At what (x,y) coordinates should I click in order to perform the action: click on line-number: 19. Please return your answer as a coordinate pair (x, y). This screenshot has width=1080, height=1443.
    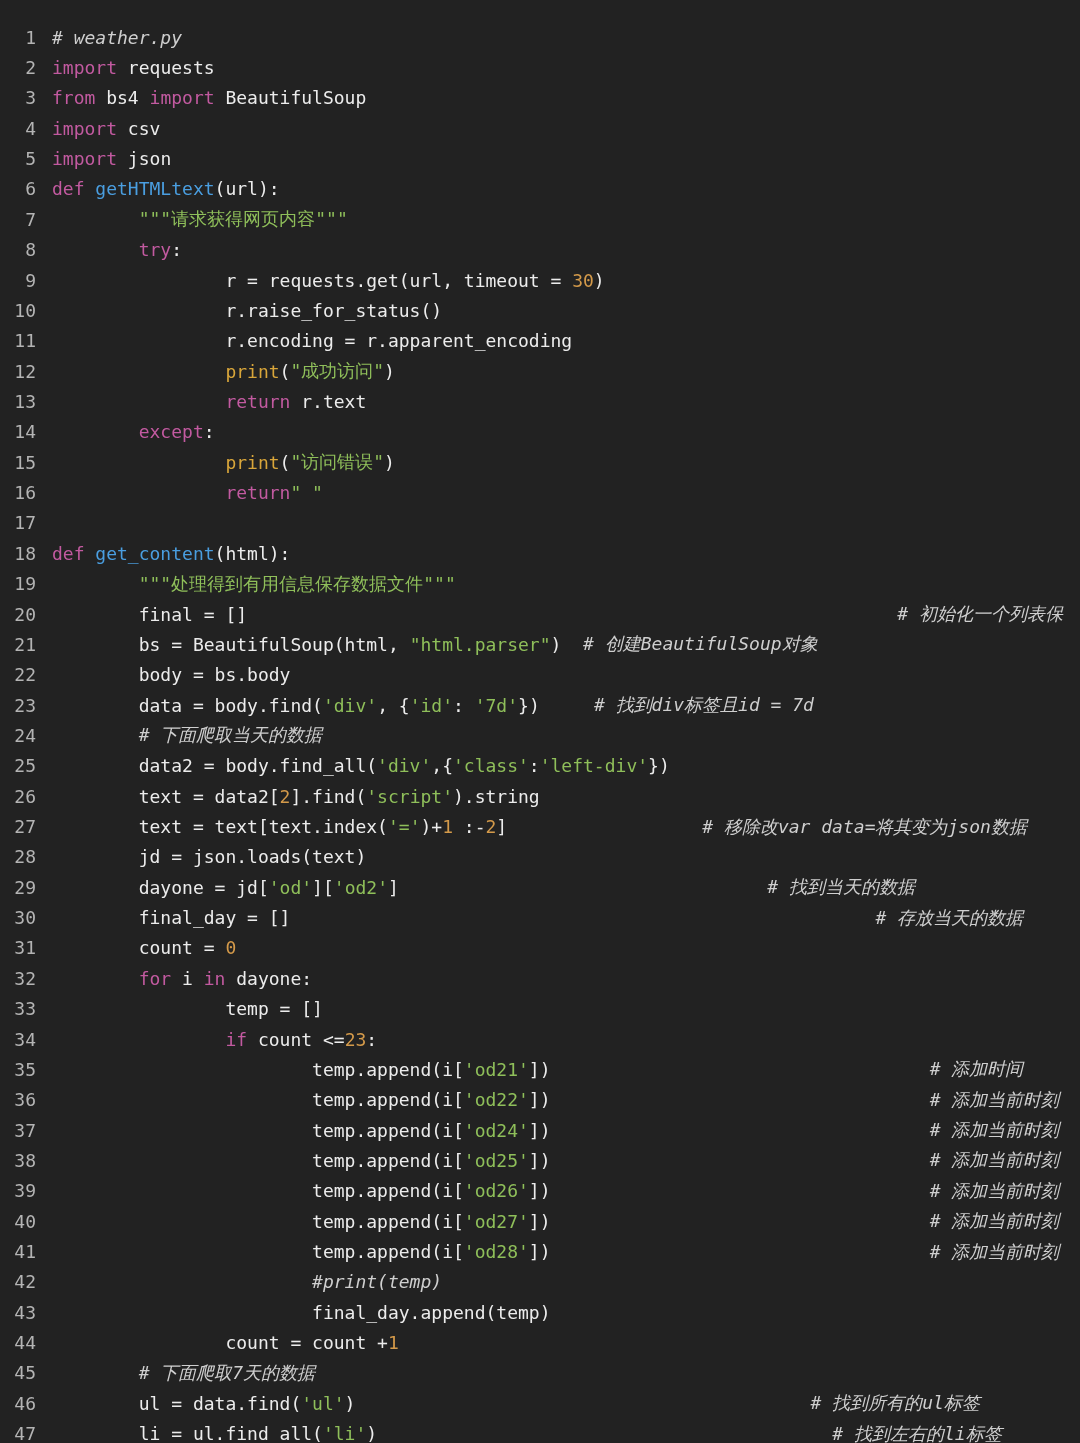
    Looking at the image, I should click on (24, 584).